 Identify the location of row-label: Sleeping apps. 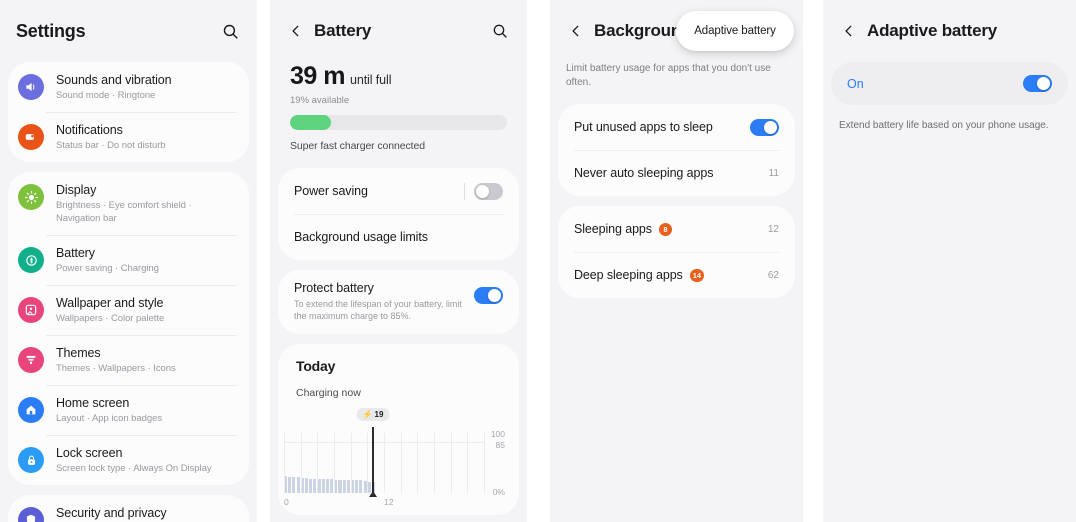
(613, 229).